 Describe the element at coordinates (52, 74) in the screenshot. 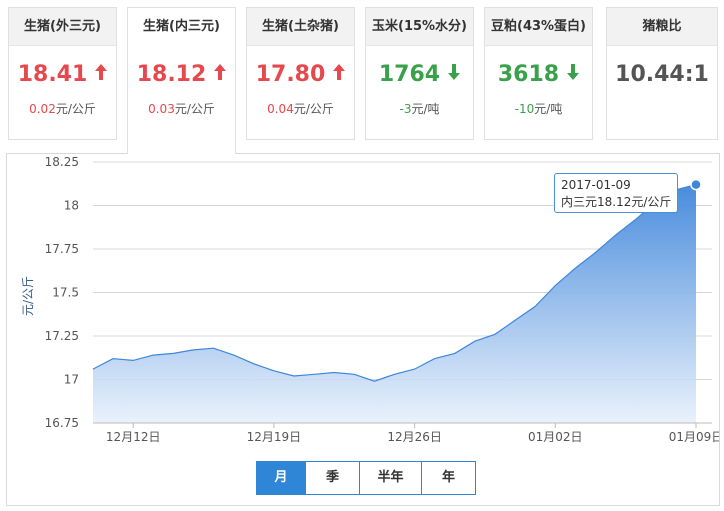

I see `price-value: 18.41` at that location.